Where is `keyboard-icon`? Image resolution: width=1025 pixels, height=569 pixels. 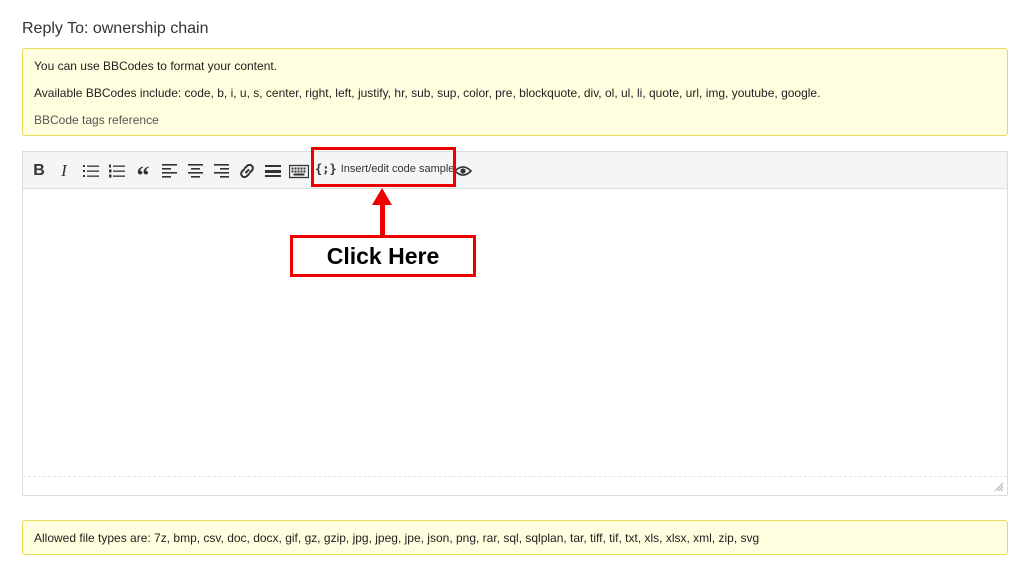 keyboard-icon is located at coordinates (299, 171).